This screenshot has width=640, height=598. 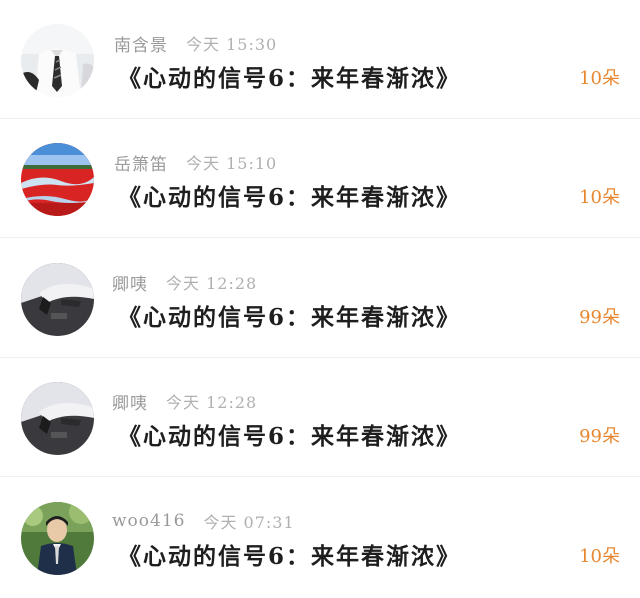 I want to click on timestamp: 今天 15:10, so click(x=232, y=163).